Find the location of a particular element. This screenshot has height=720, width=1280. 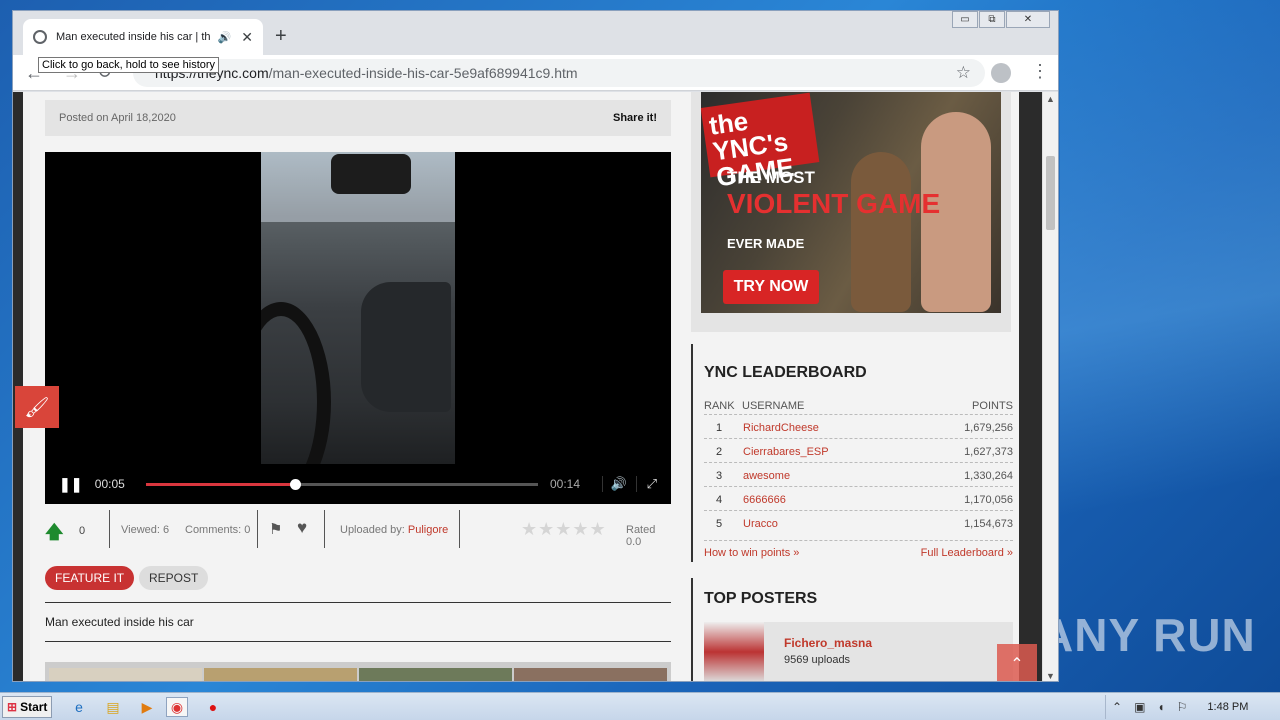

flag-tray-icon: ⚐ is located at coordinates (1182, 707).